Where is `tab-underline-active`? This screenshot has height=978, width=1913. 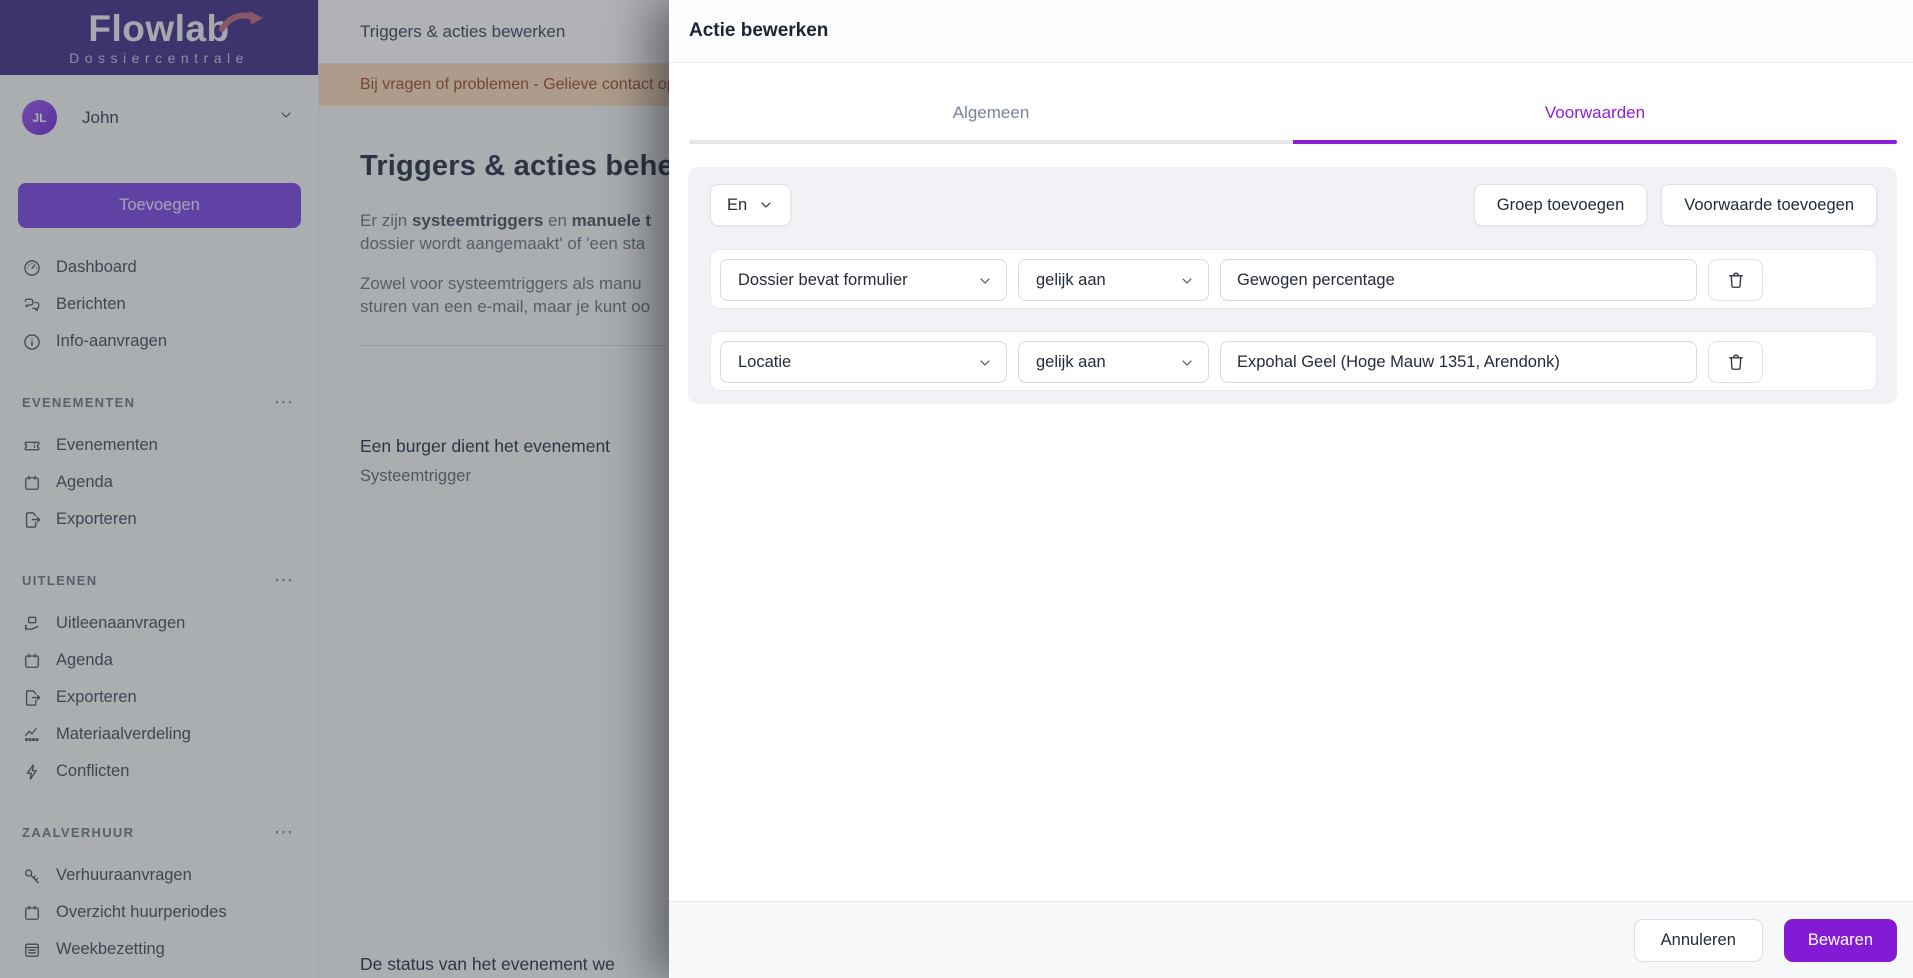
tab-underline-active is located at coordinates (1595, 142).